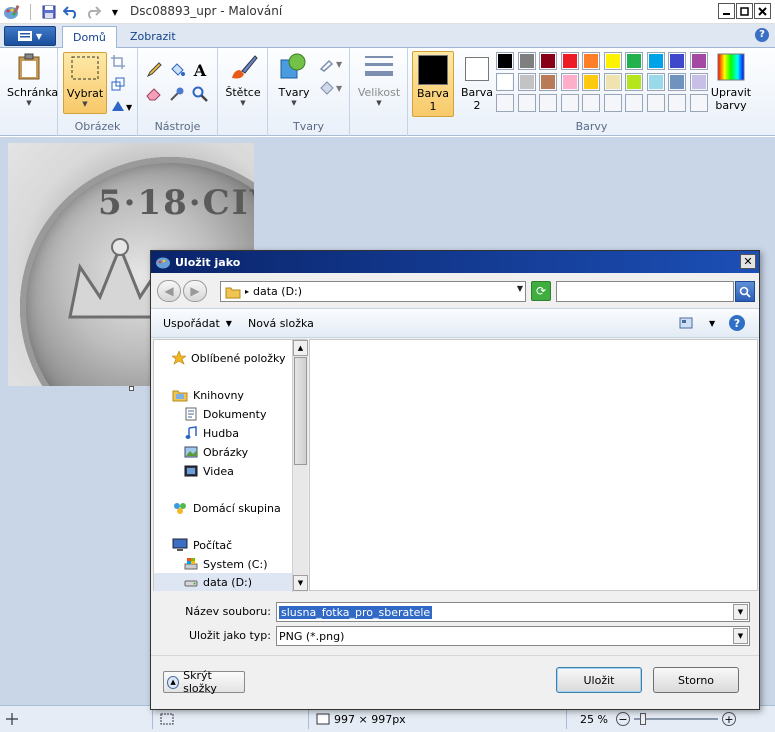 Image resolution: width=775 pixels, height=732 pixels. Describe the element at coordinates (243, 79) in the screenshot. I see `brushes-button: Štětce ▼` at that location.